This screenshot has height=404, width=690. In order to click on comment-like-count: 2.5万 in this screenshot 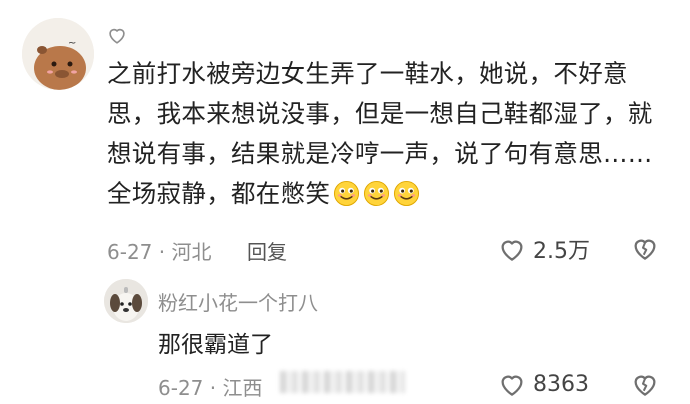, I will do `click(561, 251)`.